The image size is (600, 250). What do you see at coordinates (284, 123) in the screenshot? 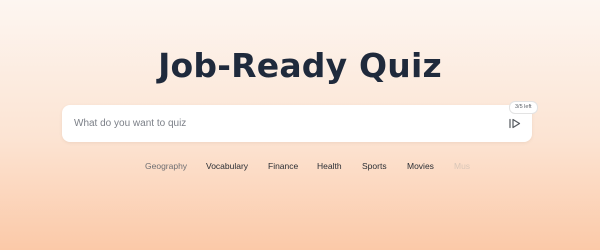
I see `quiz-topic-input` at bounding box center [284, 123].